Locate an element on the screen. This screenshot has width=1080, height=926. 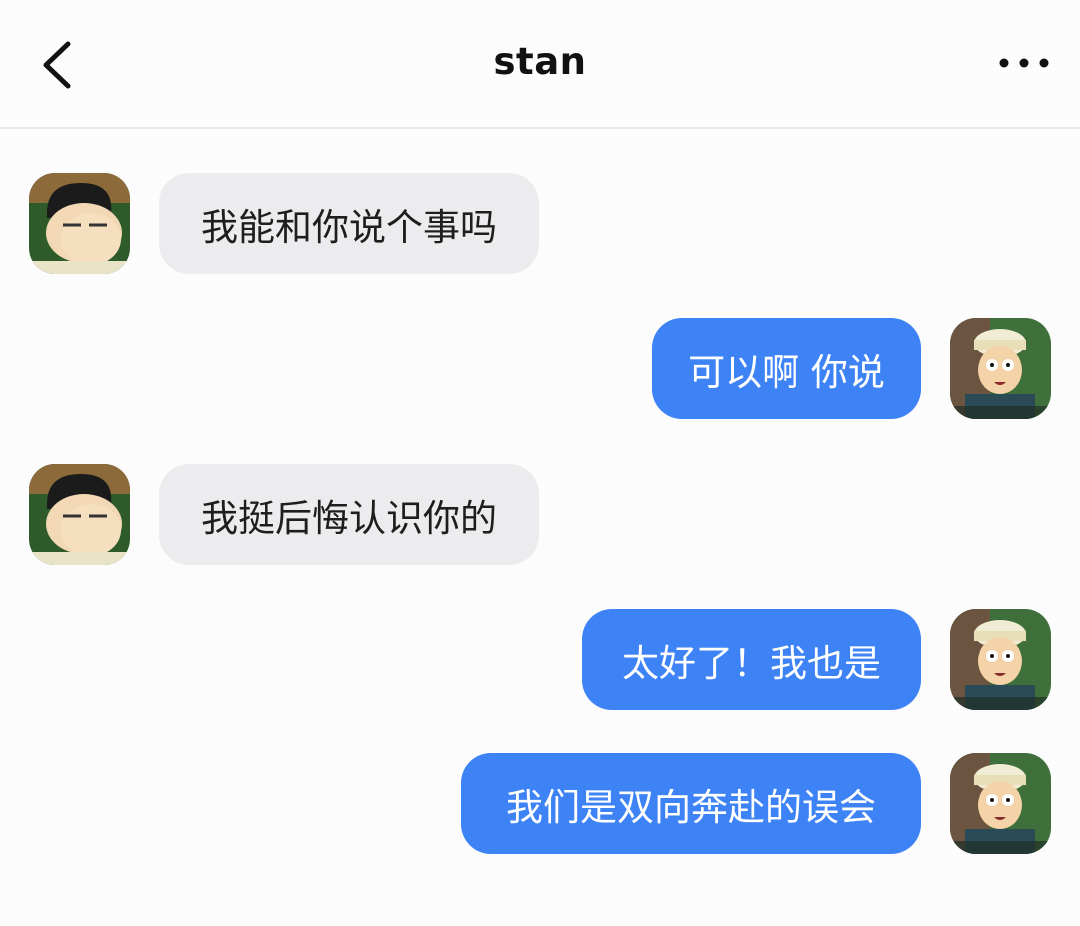
message-bubble-received: 我挺后悔认识你的 is located at coordinates (349, 514).